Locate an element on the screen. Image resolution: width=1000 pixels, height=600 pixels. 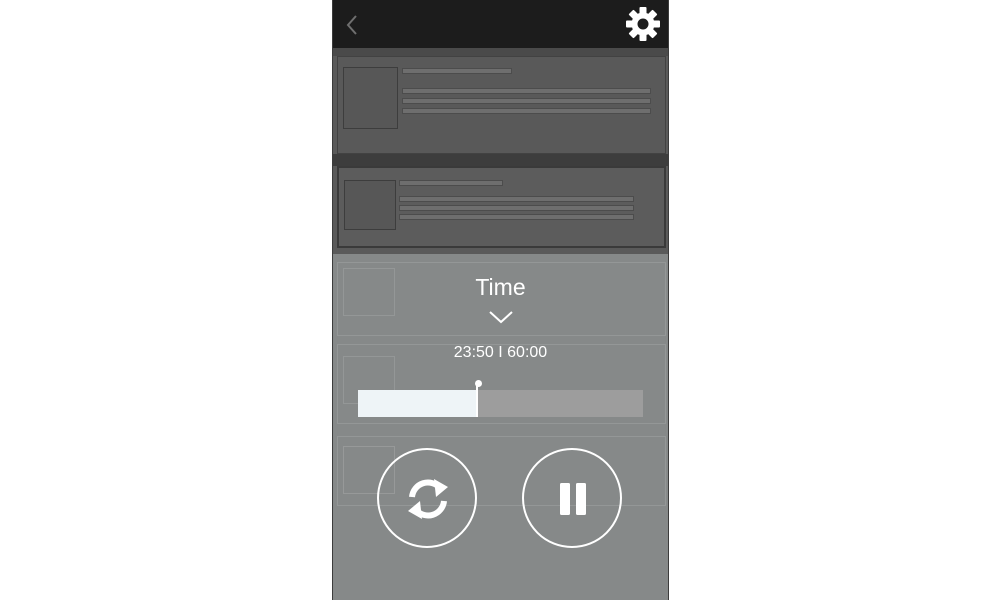
playhead-dot is located at coordinates (478, 383).